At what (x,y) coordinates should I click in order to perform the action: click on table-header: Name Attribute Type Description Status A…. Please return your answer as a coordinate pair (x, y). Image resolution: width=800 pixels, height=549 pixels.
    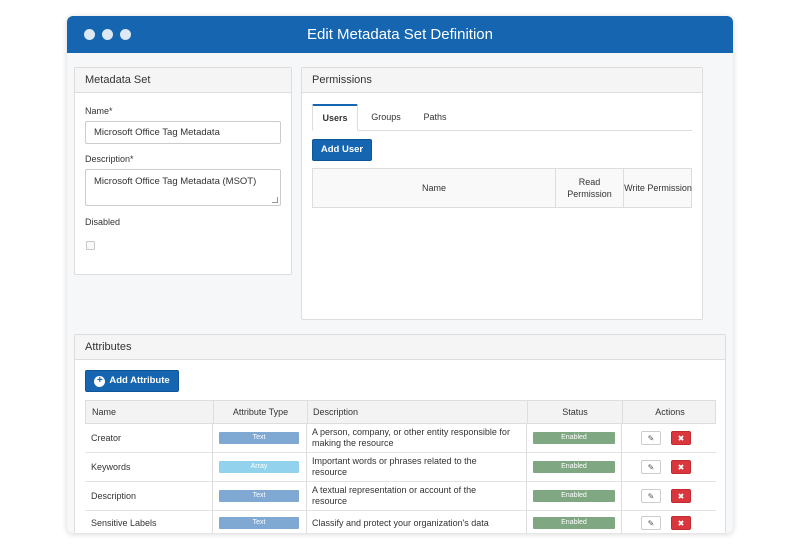
    Looking at the image, I should click on (400, 412).